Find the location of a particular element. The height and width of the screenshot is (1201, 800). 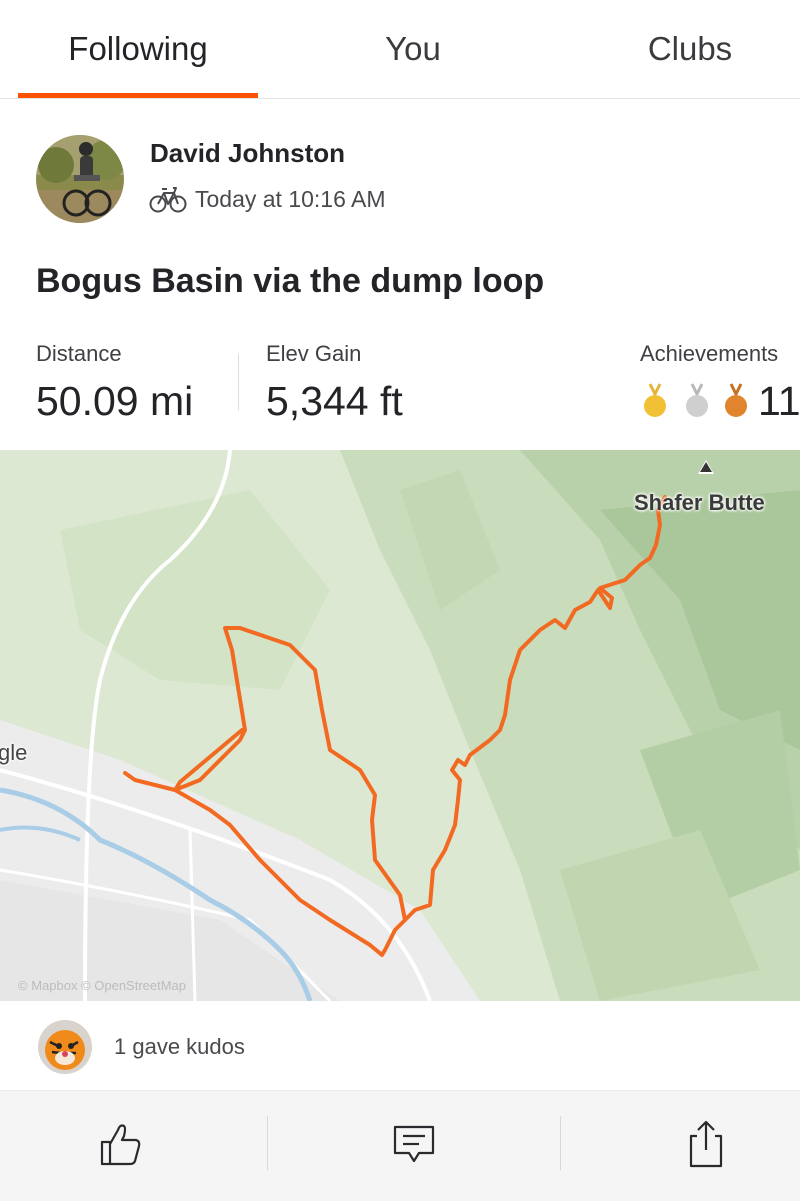

comment-button is located at coordinates (414, 1144).